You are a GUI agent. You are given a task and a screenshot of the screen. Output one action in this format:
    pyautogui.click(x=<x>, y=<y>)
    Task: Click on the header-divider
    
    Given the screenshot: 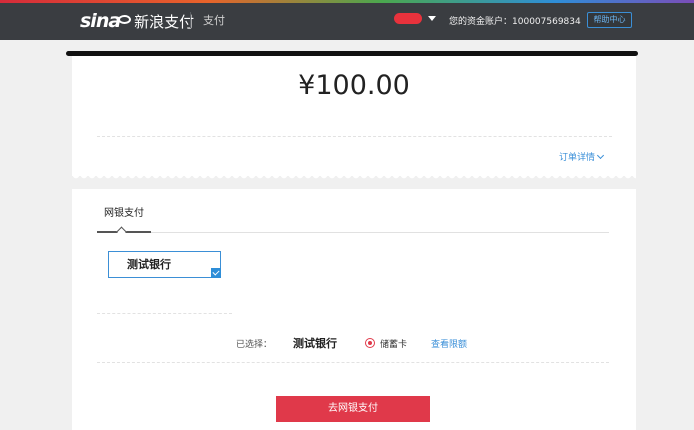 What is the action you would take?
    pyautogui.click(x=190, y=20)
    